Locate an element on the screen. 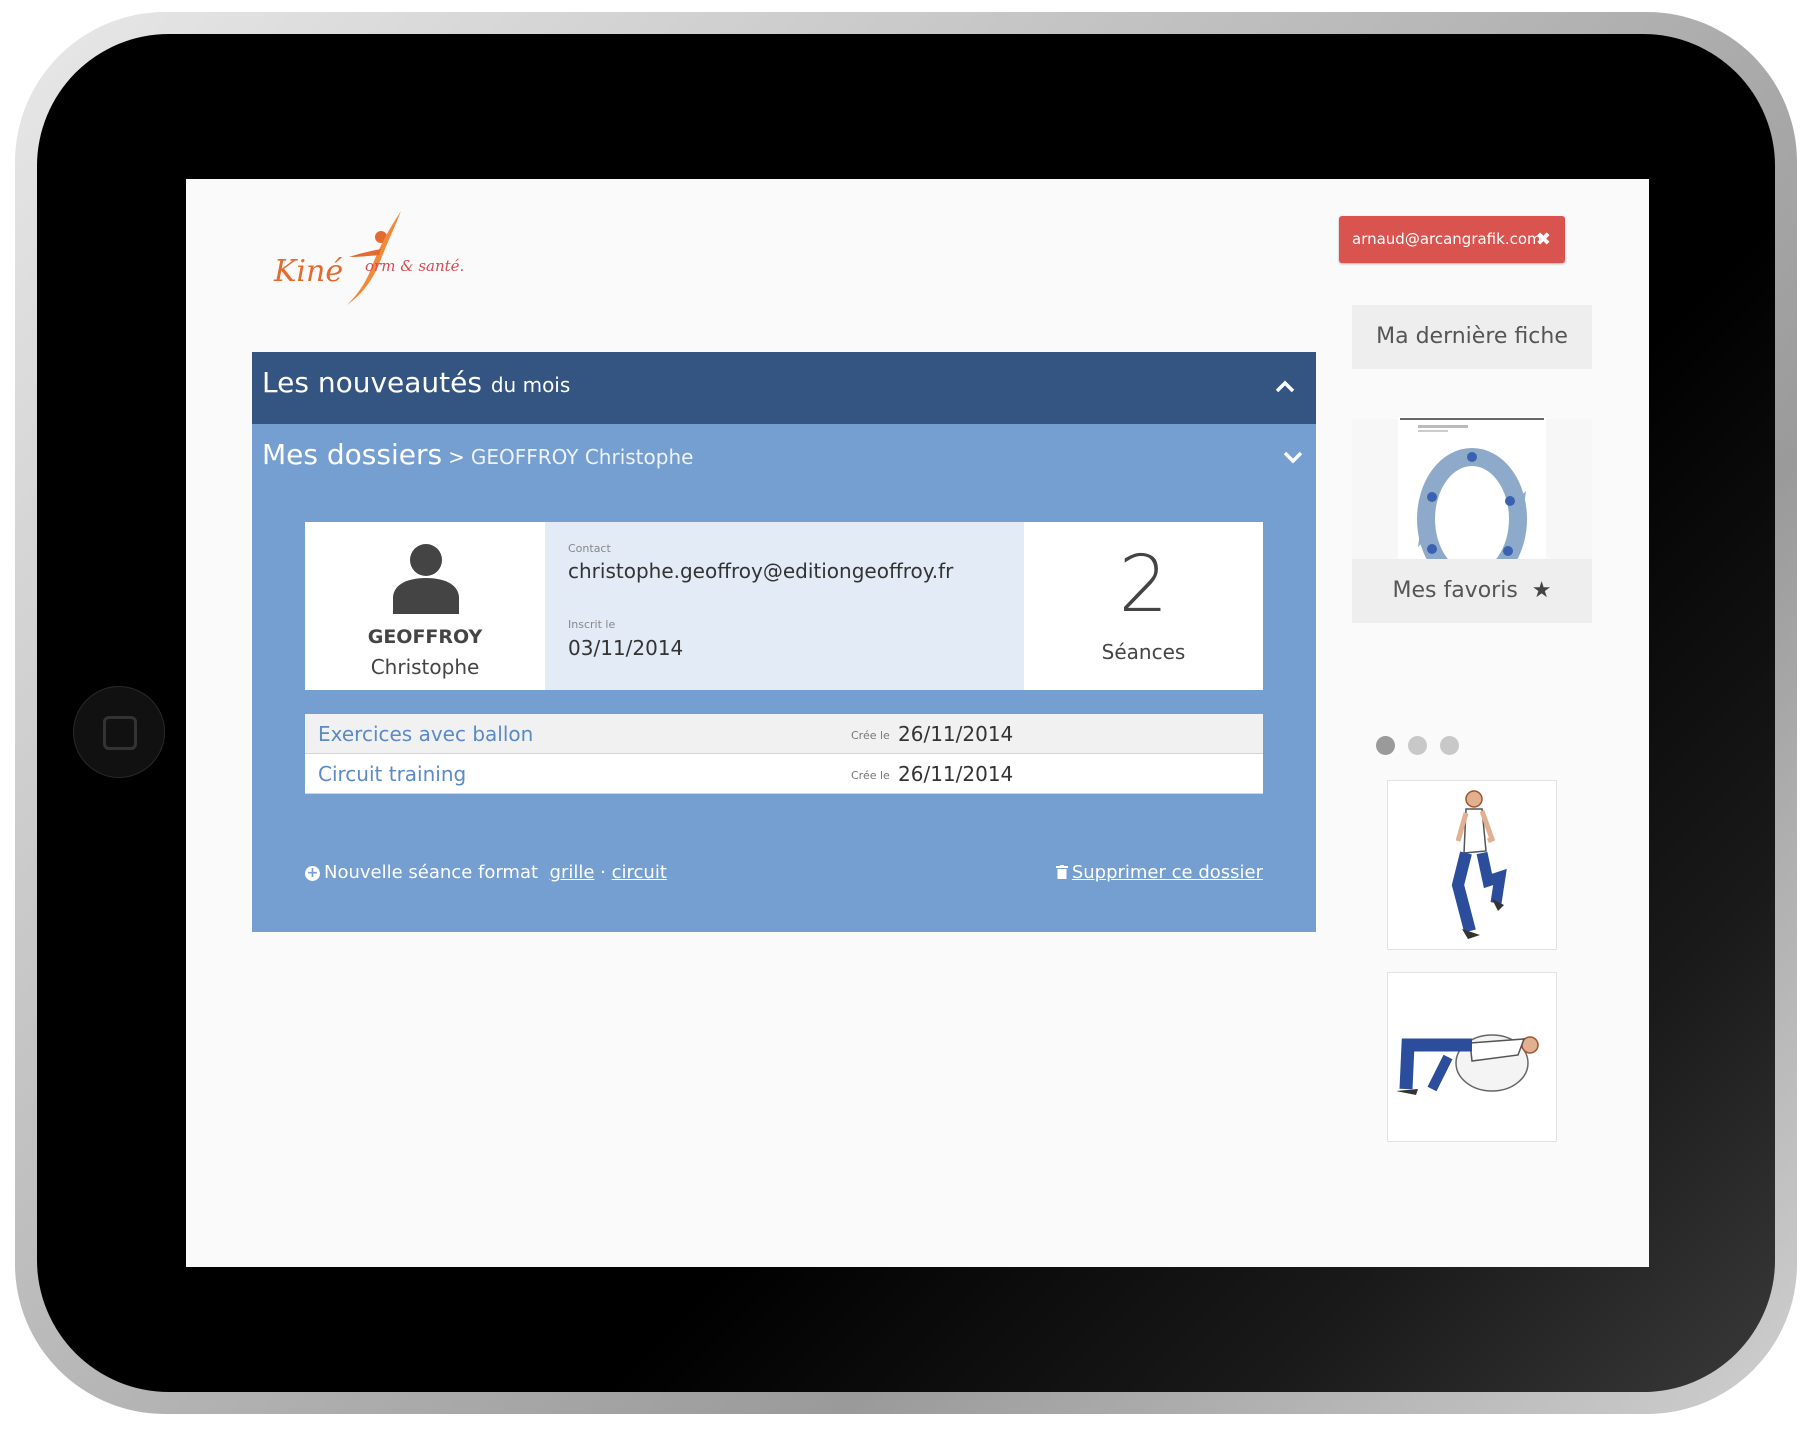  news-panel-title: Les nouveautés du mois is located at coordinates (416, 382).